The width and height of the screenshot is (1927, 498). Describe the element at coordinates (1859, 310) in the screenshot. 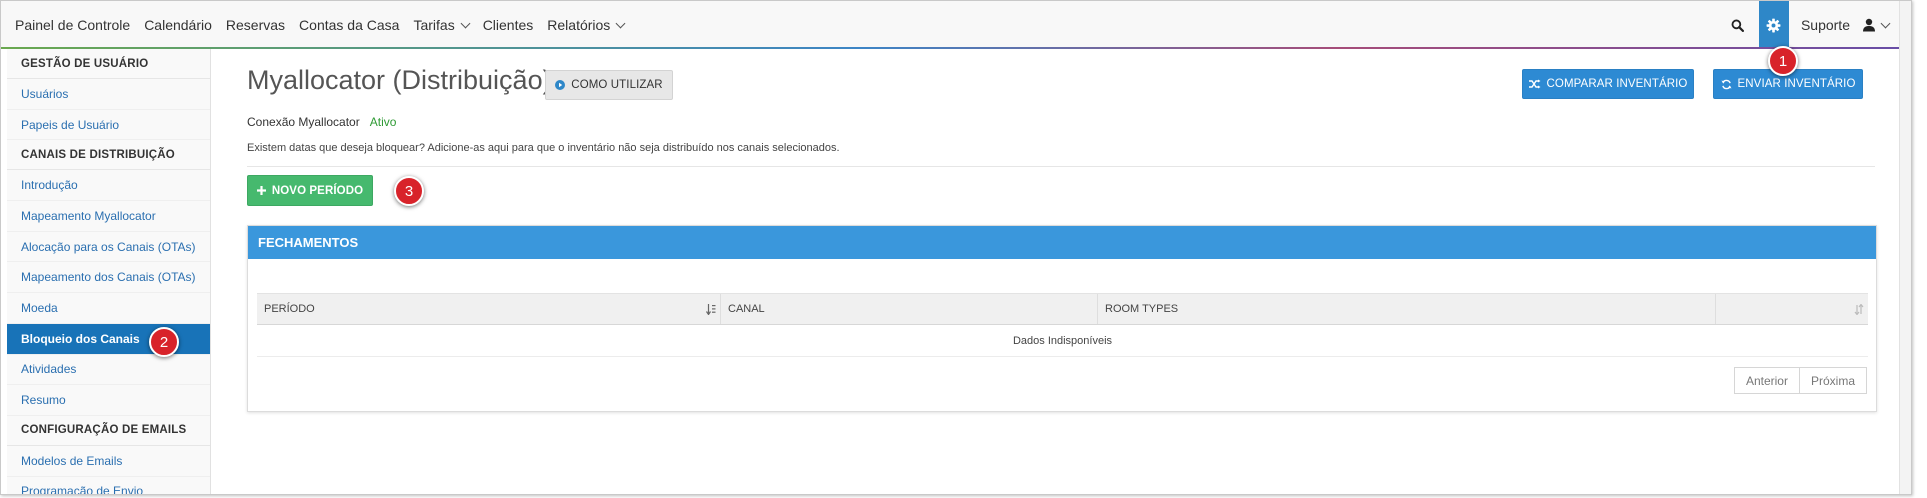

I see `sort-both-icon` at that location.